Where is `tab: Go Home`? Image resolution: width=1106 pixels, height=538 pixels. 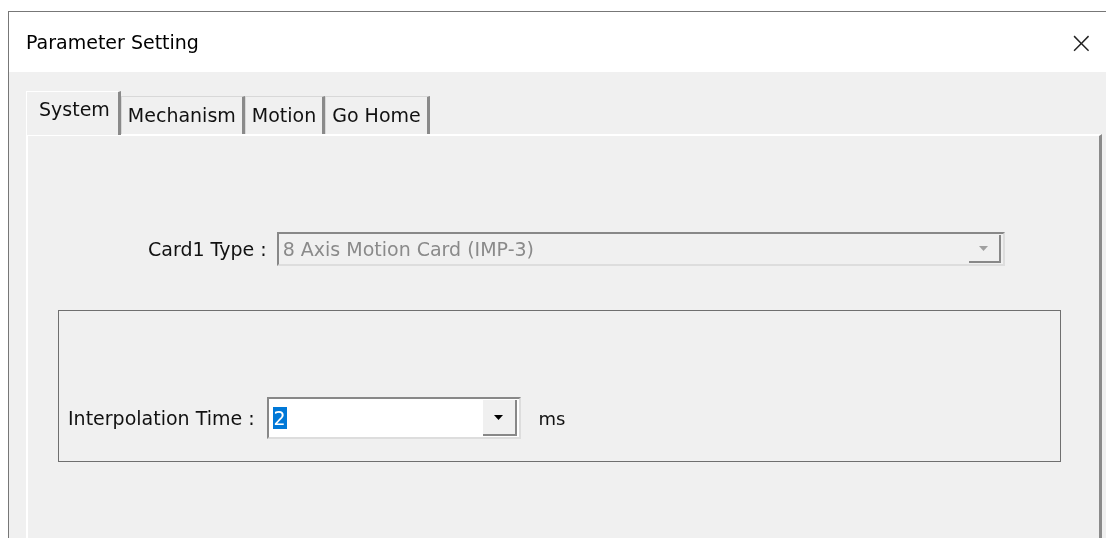 tab: Go Home is located at coordinates (377, 115).